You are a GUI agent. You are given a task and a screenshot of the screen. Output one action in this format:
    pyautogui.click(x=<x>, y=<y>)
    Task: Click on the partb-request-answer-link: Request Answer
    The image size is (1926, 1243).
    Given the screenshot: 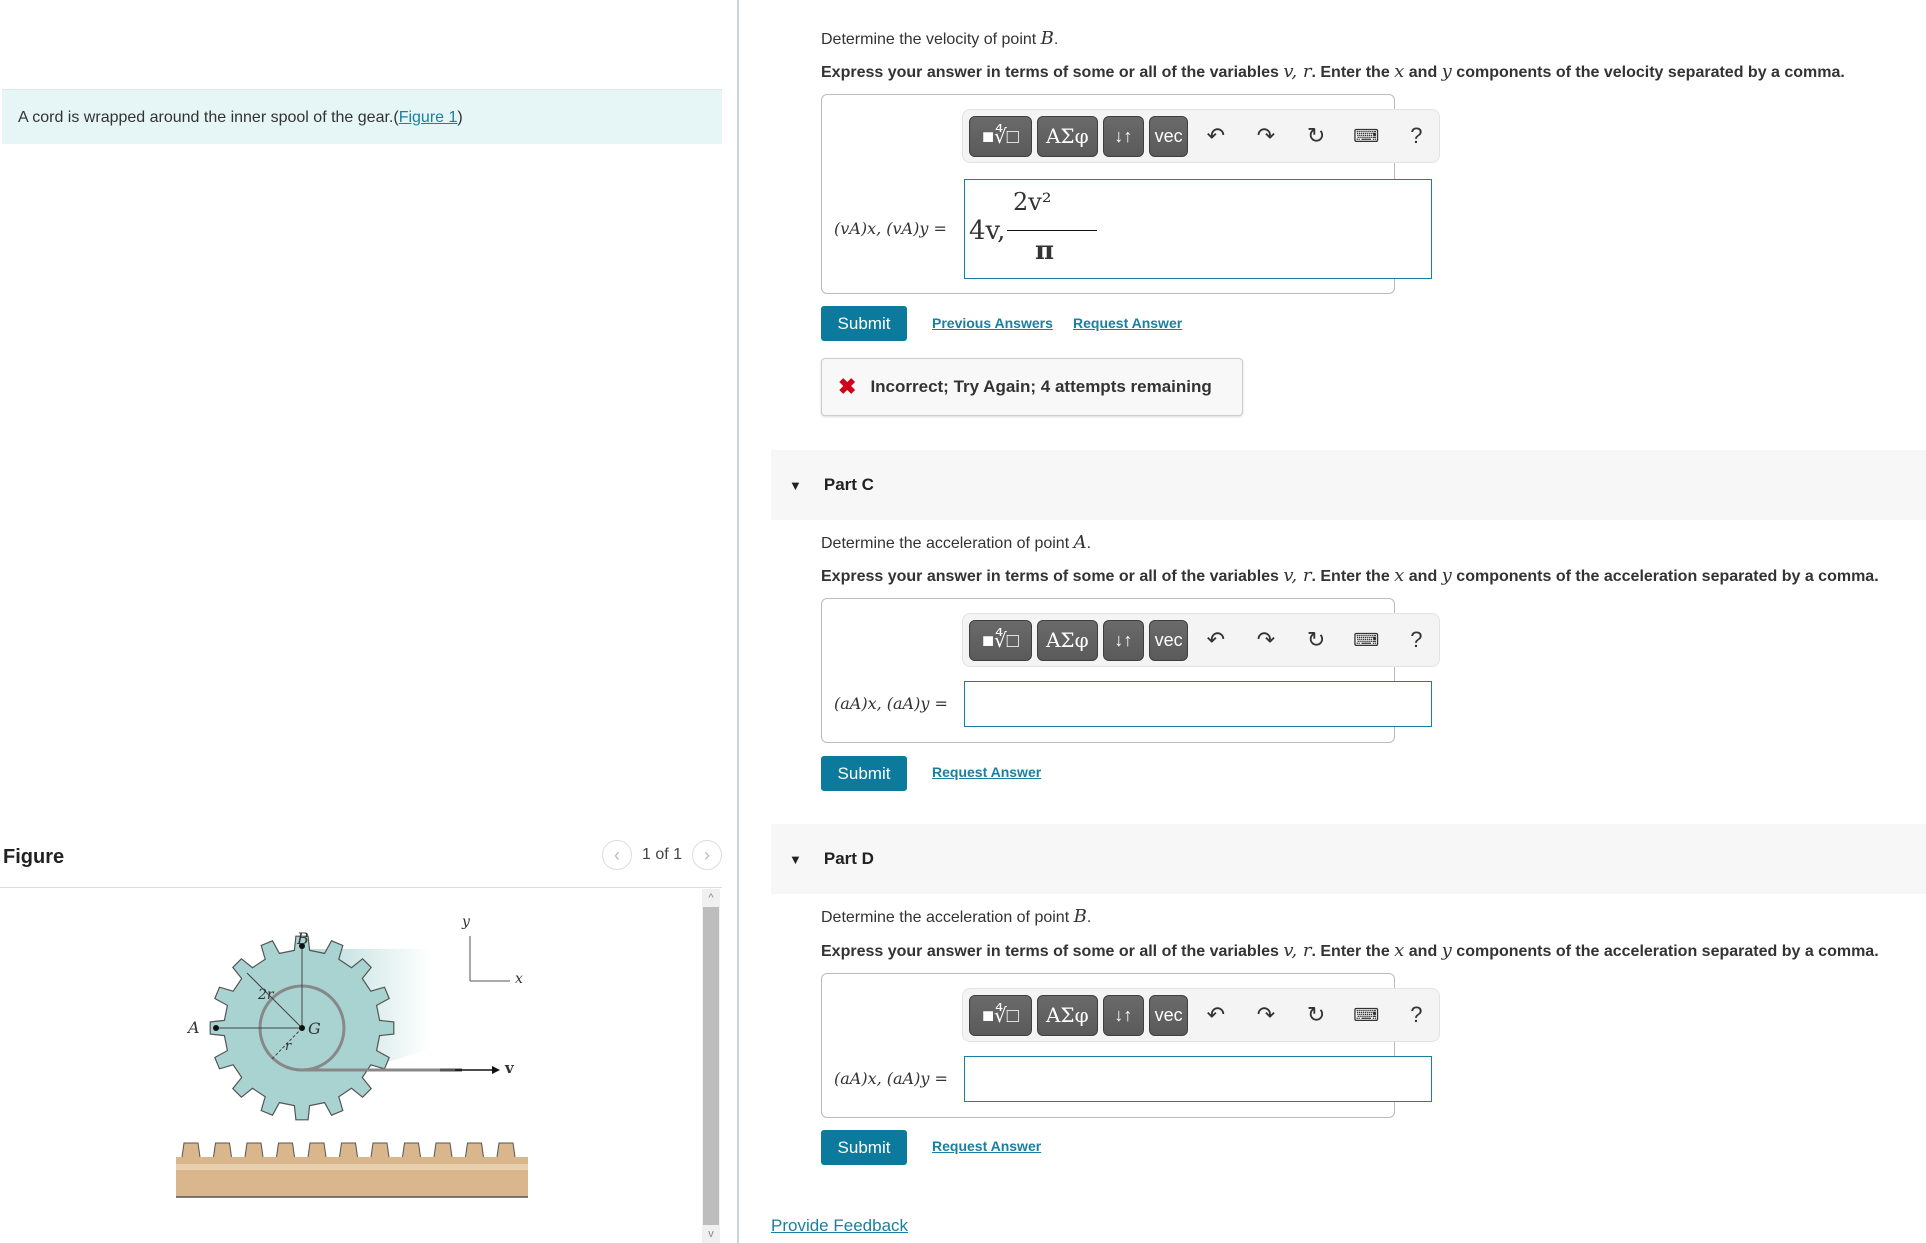 What is the action you would take?
    pyautogui.click(x=1127, y=323)
    